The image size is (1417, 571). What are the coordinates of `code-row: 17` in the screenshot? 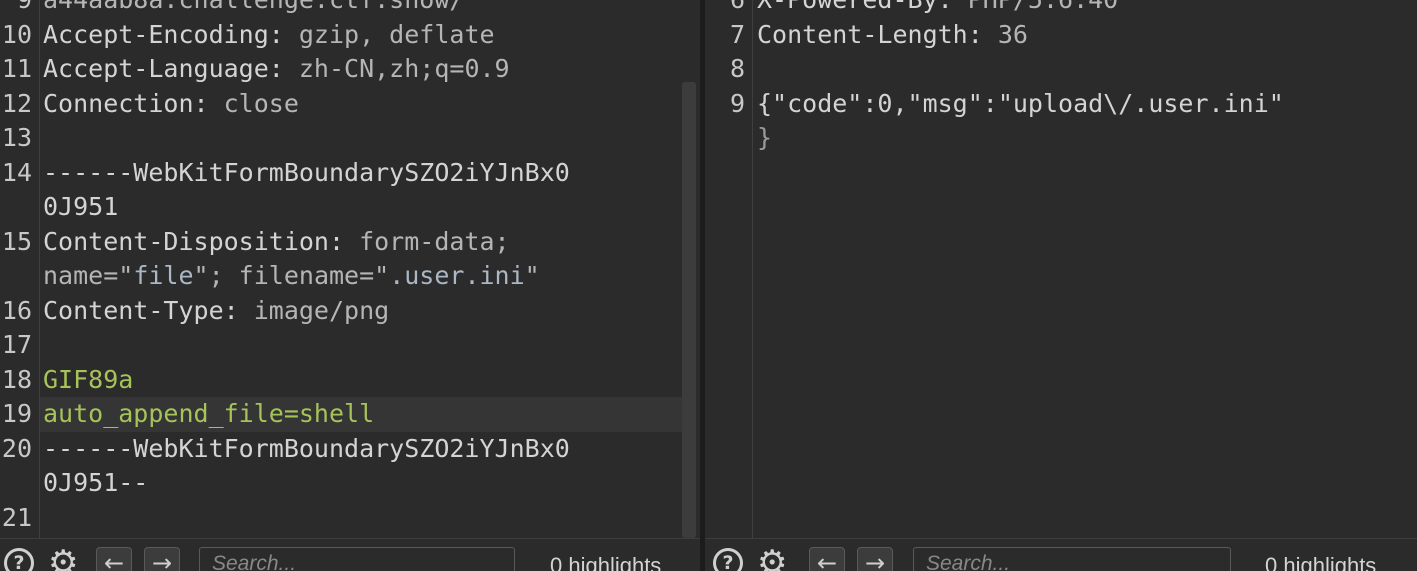 It's located at (350, 345).